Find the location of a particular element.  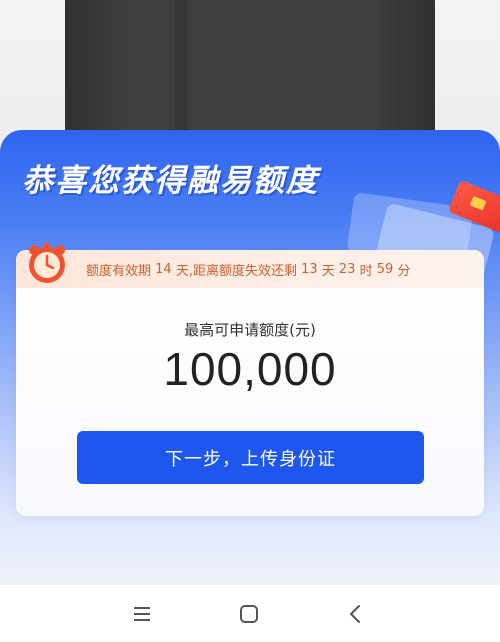

hours-left: 23 is located at coordinates (347, 269).